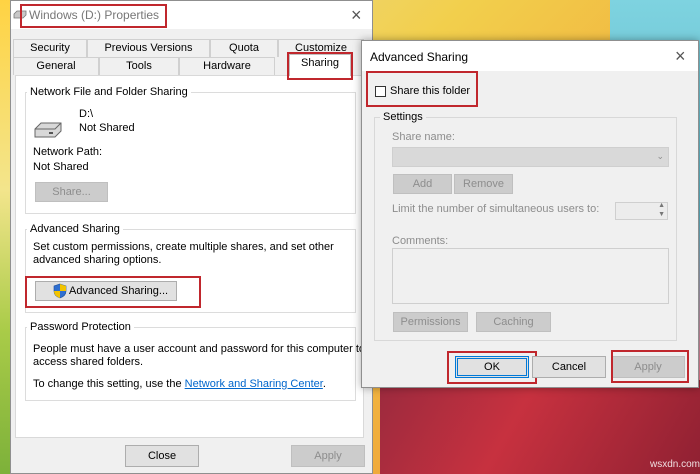 Image resolution: width=700 pixels, height=474 pixels. I want to click on cancel-button: Cancel, so click(569, 367).